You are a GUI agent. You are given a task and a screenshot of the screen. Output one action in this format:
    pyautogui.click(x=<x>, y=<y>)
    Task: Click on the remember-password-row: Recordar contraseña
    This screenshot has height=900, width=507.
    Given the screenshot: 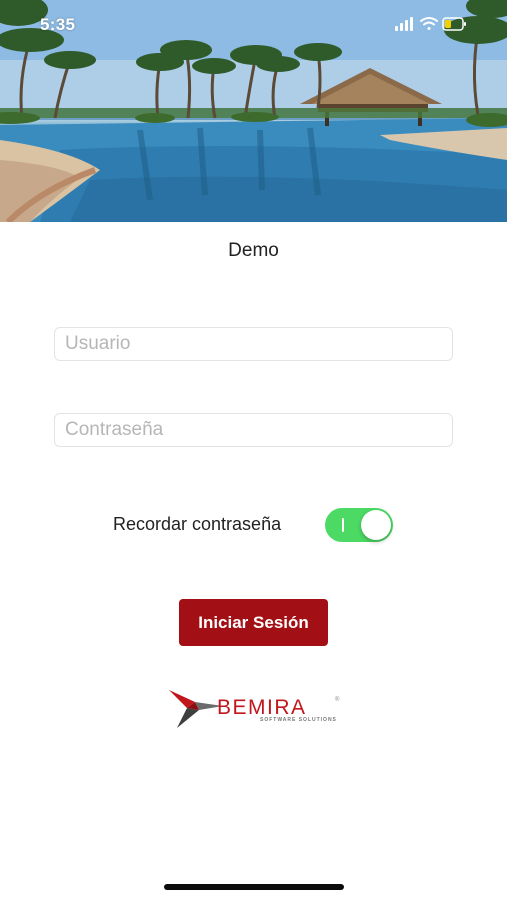 What is the action you would take?
    pyautogui.click(x=253, y=525)
    